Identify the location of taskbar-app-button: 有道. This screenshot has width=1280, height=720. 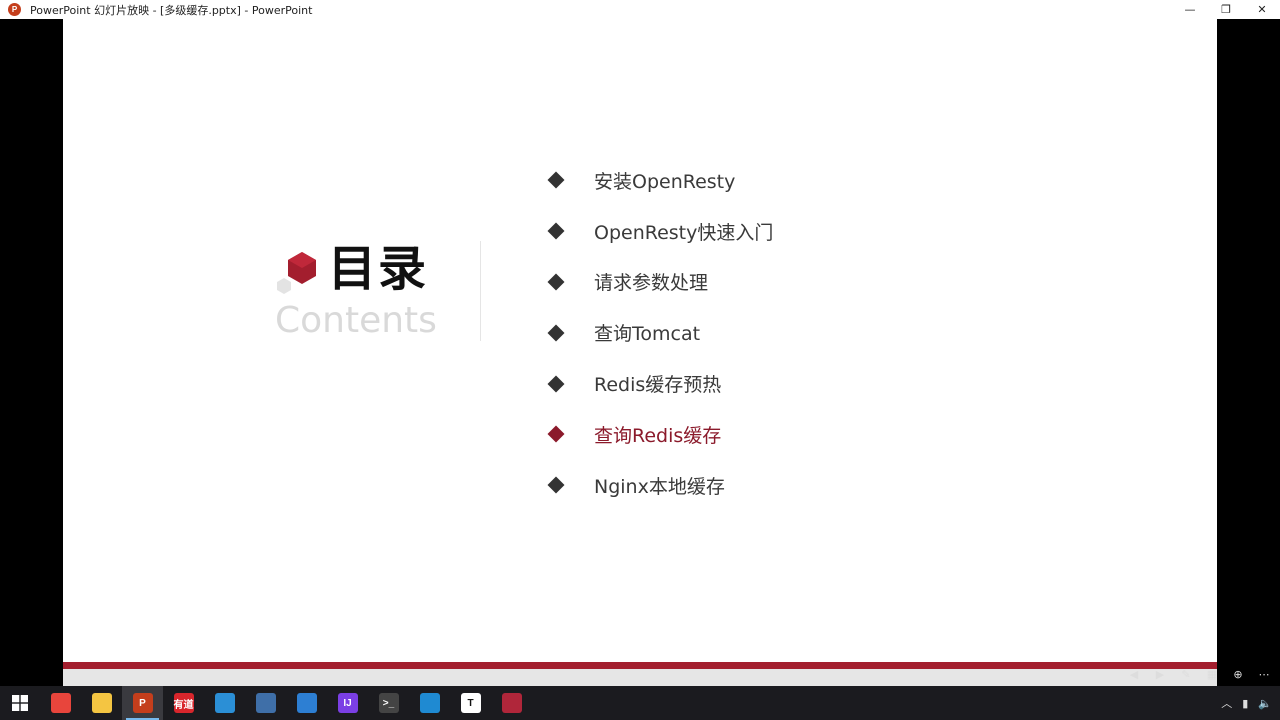
(183, 703).